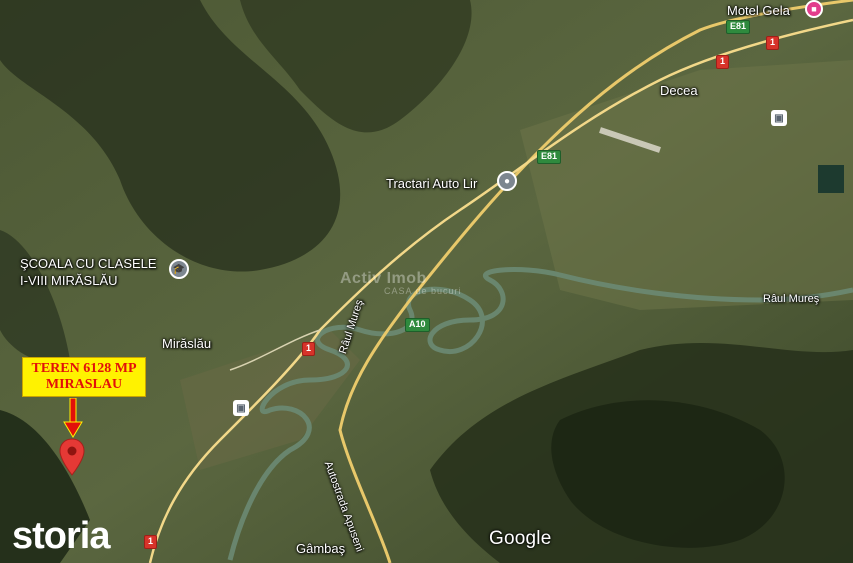 The image size is (853, 563). What do you see at coordinates (321, 548) in the screenshot?
I see `place-label-gambas: Gâmbaş` at bounding box center [321, 548].